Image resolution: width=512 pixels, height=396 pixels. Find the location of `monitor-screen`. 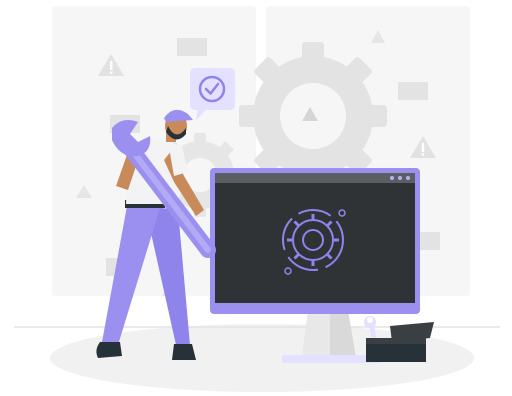

monitor-screen is located at coordinates (315, 243).